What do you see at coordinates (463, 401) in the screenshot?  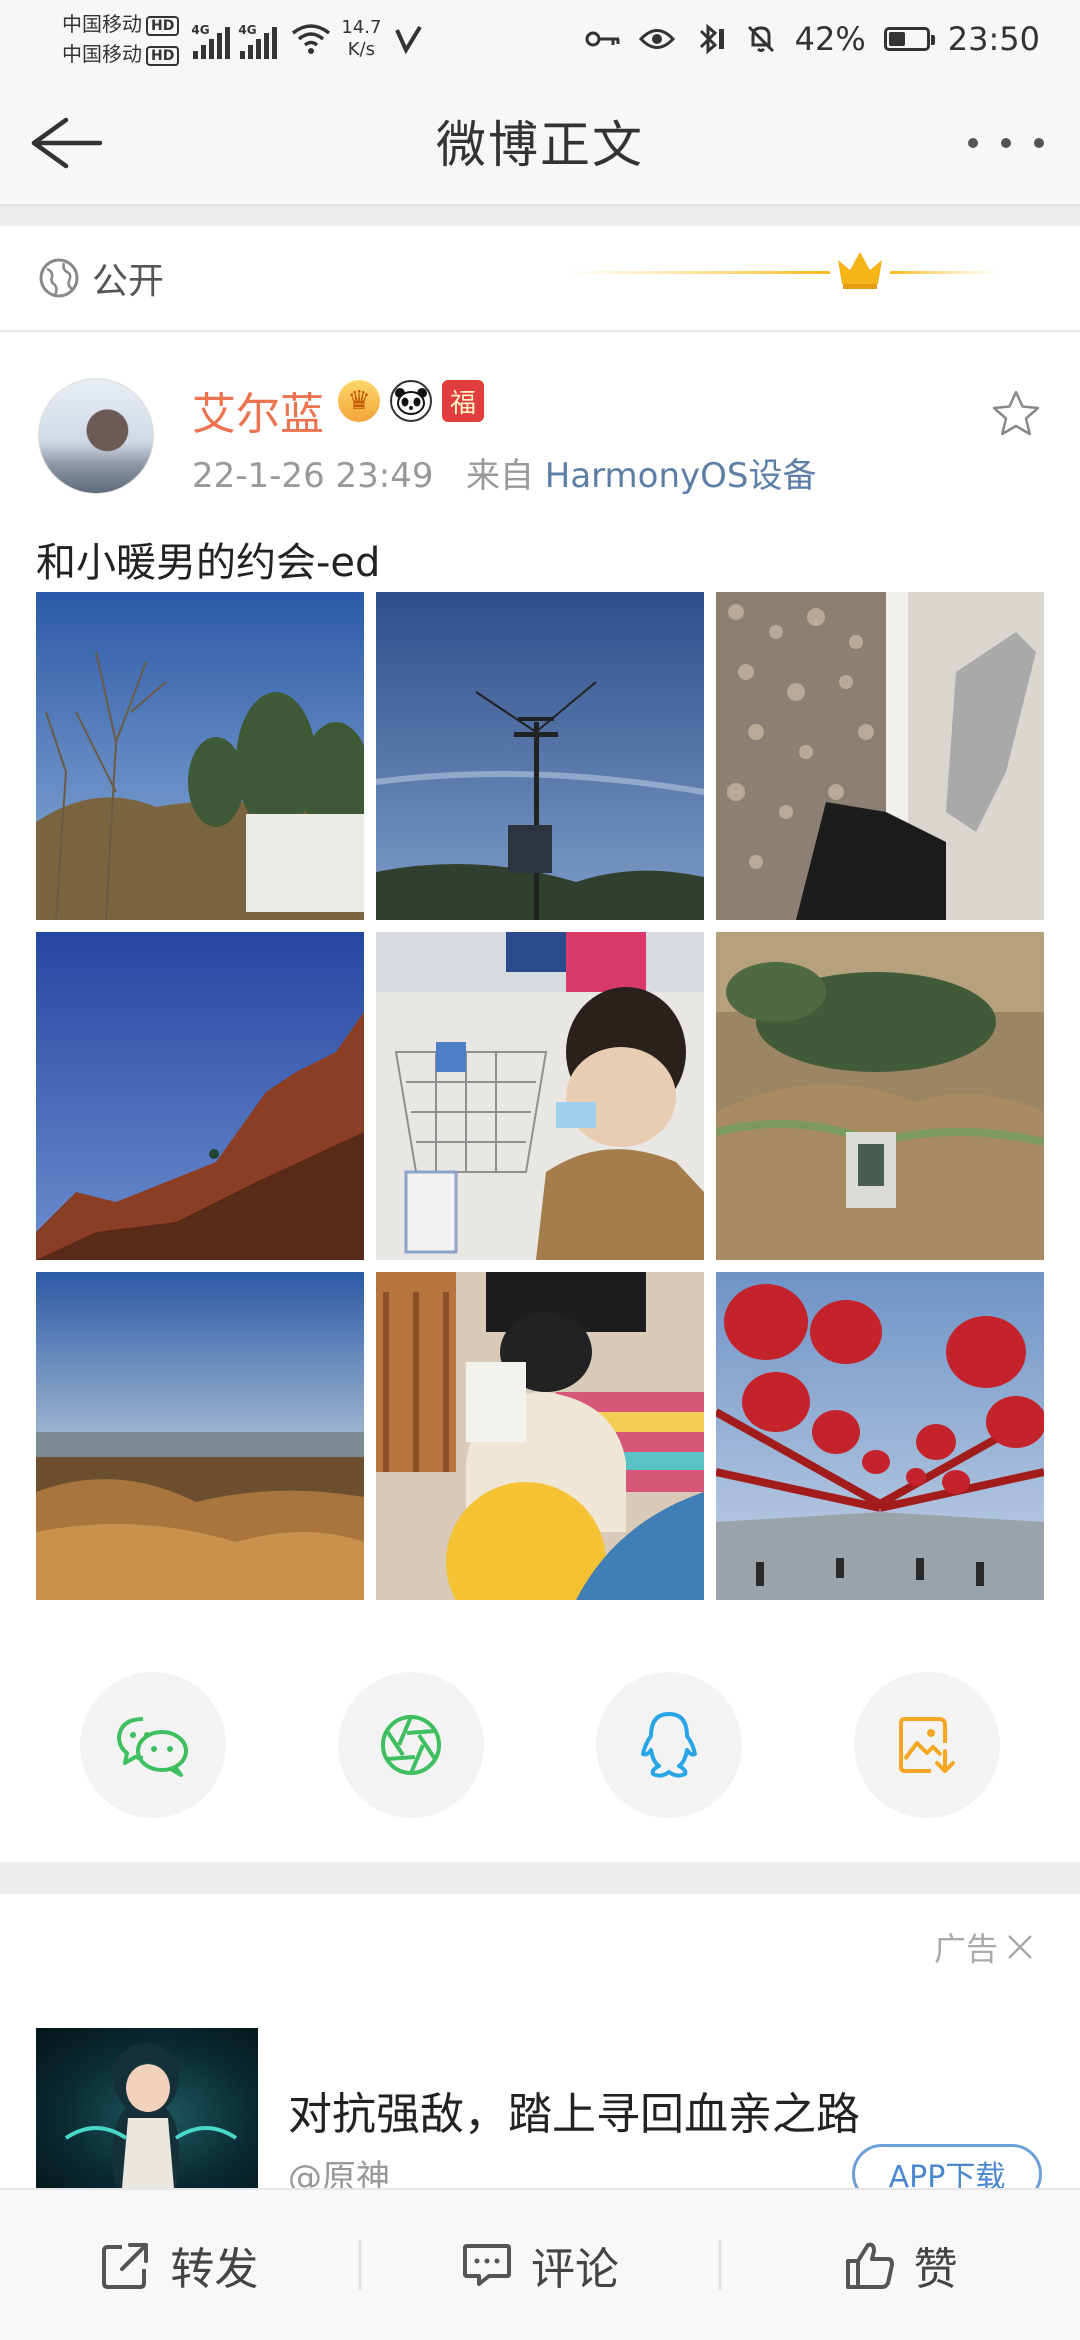 I see `fu-badge-icon: 福` at bounding box center [463, 401].